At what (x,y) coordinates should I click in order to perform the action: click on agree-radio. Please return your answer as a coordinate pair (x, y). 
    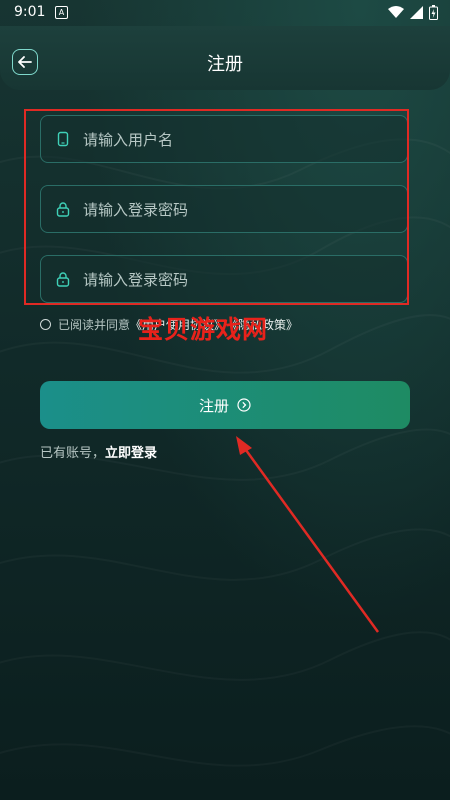
    Looking at the image, I should click on (45, 324).